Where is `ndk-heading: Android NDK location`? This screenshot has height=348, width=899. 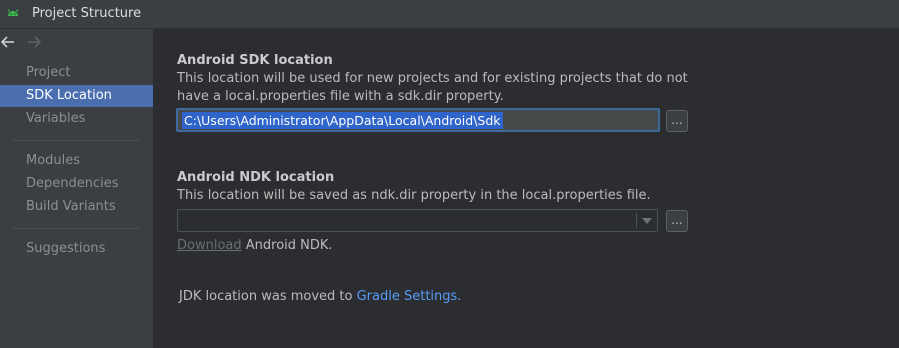
ndk-heading: Android NDK location is located at coordinates (256, 177).